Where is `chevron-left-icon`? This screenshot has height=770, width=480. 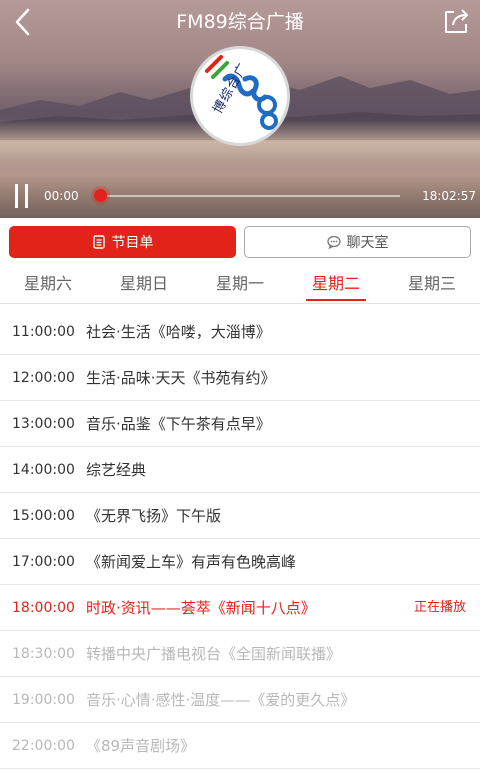 chevron-left-icon is located at coordinates (22, 22).